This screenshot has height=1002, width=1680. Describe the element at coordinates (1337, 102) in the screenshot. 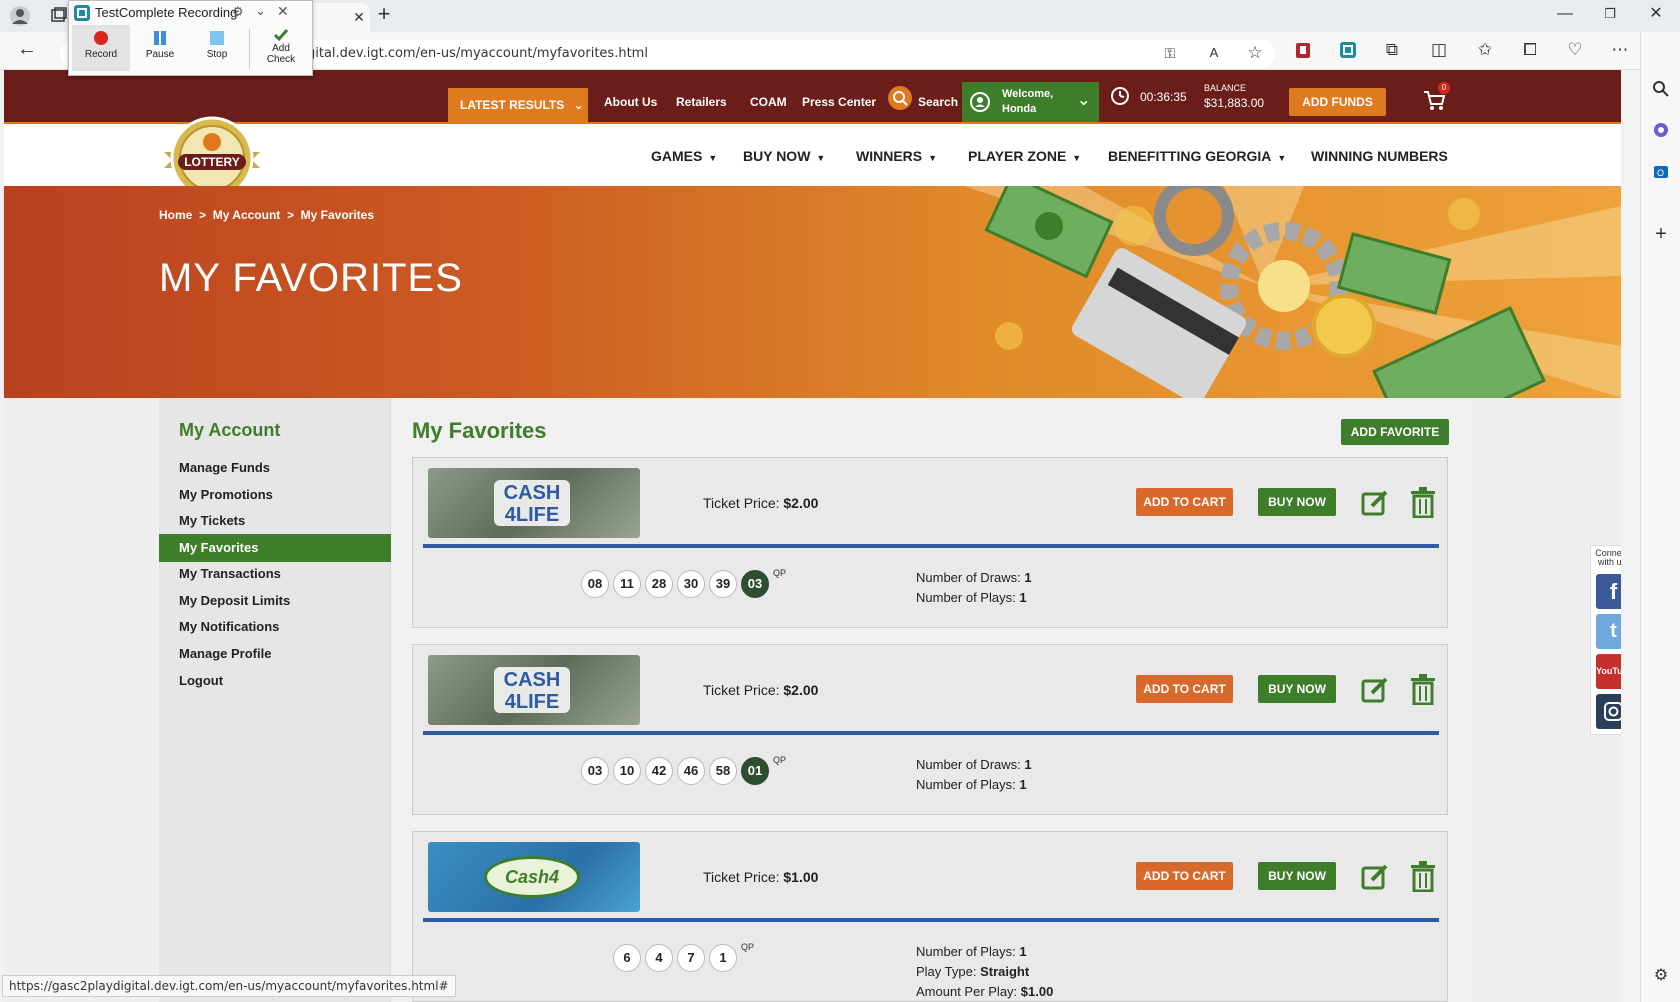

I see `add-funds-button: ADD FUNDS` at that location.